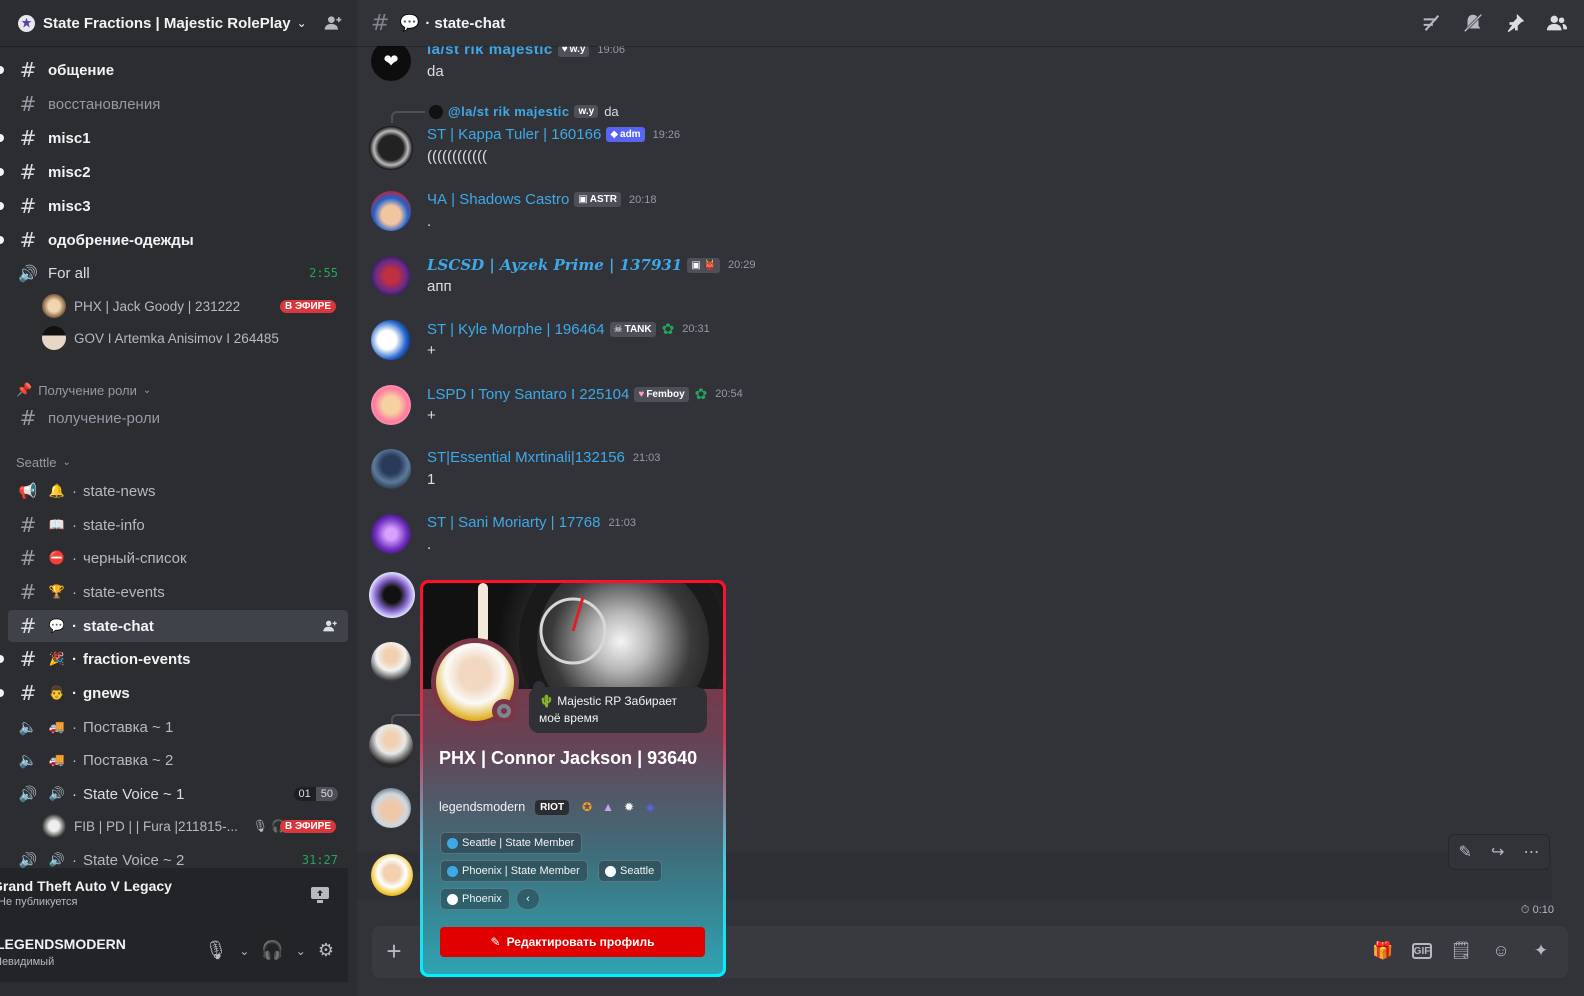  Describe the element at coordinates (178, 760) in the screenshot. I see `voice-channel-postavka-2: 🔈 🚚 · Поставка ~ 2` at that location.